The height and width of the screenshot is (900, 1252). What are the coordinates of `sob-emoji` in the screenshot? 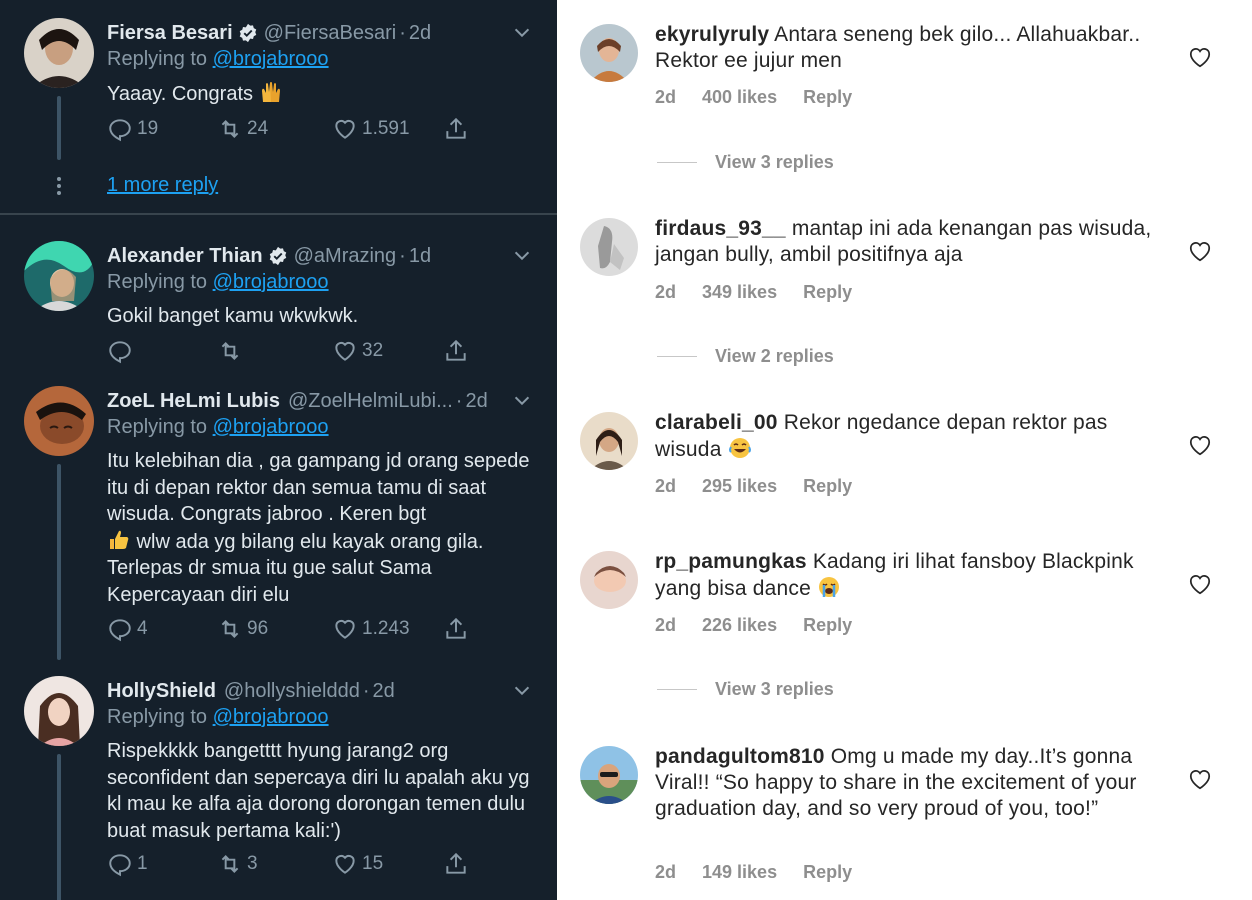 It's located at (829, 587).